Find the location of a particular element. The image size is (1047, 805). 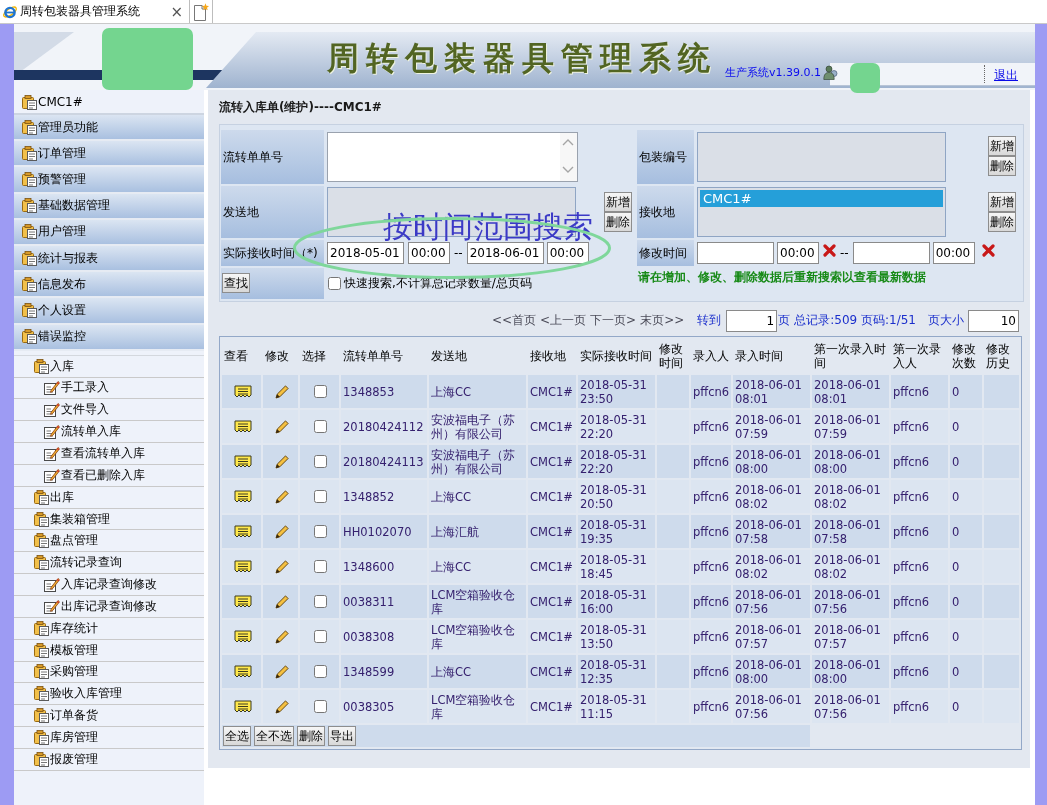

table-action-button: 全不选 is located at coordinates (274, 736).